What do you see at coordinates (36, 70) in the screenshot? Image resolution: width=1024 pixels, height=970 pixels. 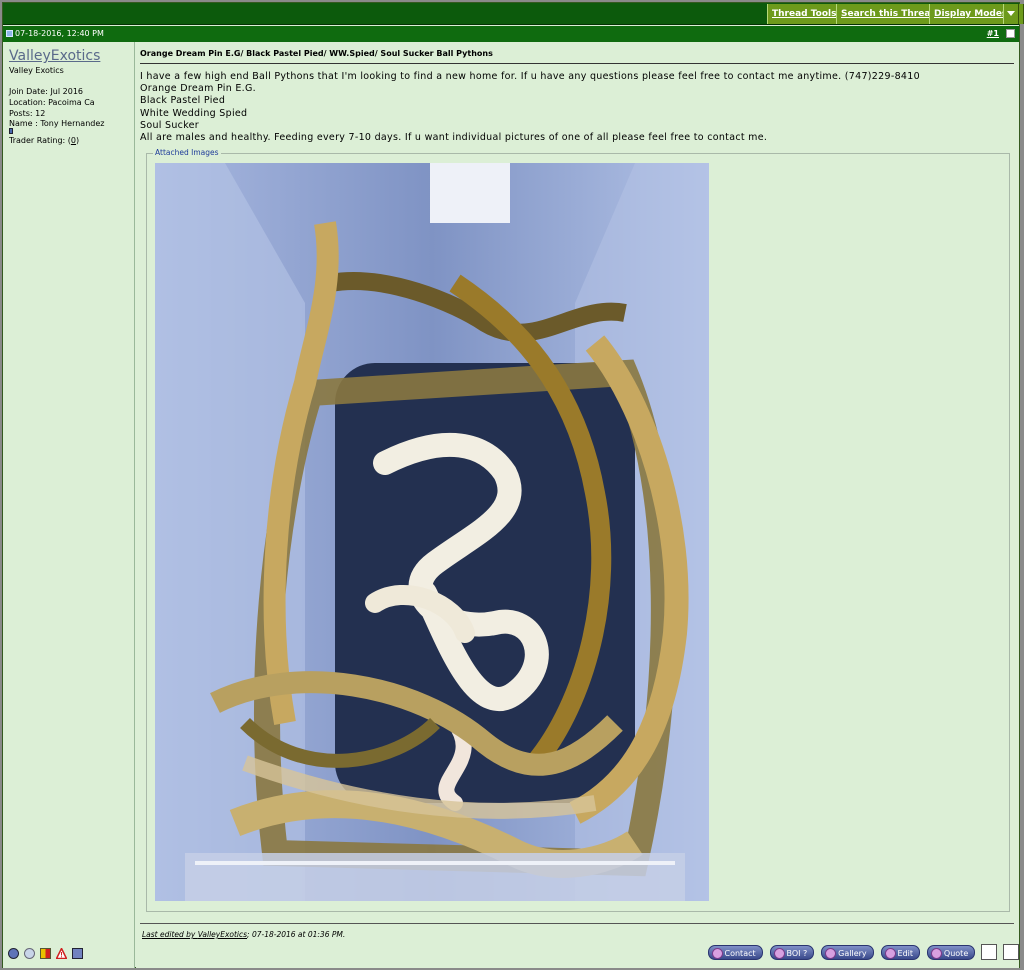 I see `user-title: Valley Exotics` at bounding box center [36, 70].